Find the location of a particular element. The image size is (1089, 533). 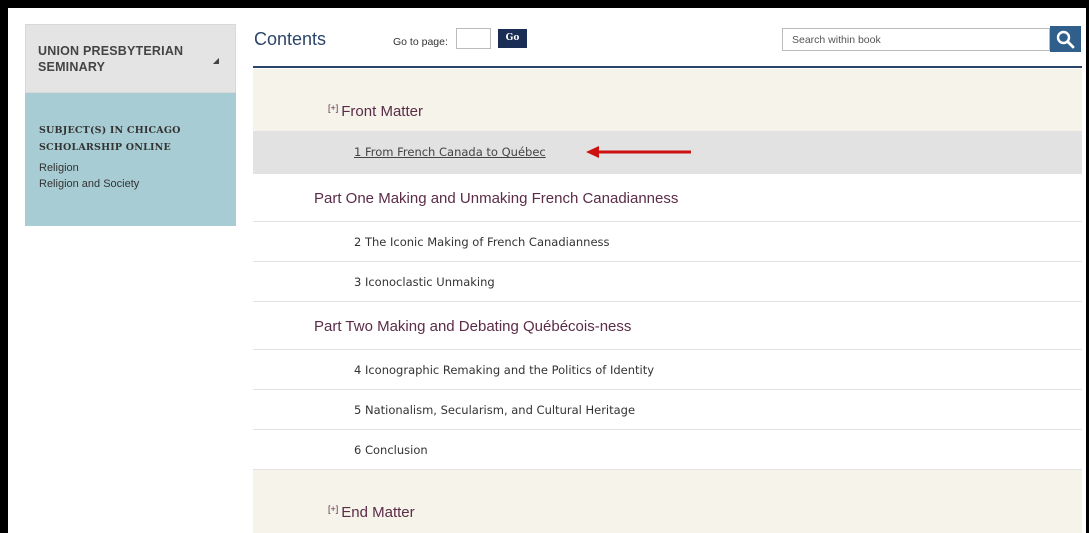

chapter-6-link: 6 Conclusion is located at coordinates (391, 450).